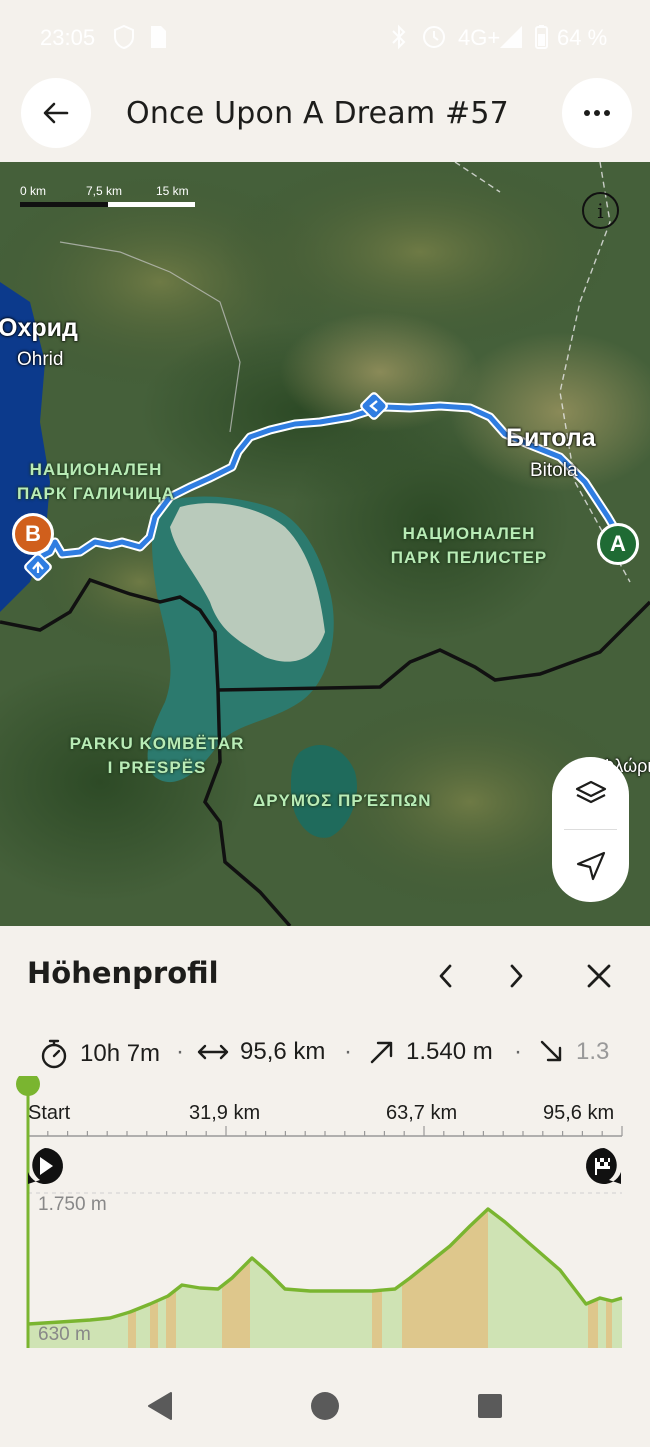  What do you see at coordinates (157, 755) in the screenshot?
I see `map-label-park-prespes: PARKU KOMBËTAR I PRESPËS` at bounding box center [157, 755].